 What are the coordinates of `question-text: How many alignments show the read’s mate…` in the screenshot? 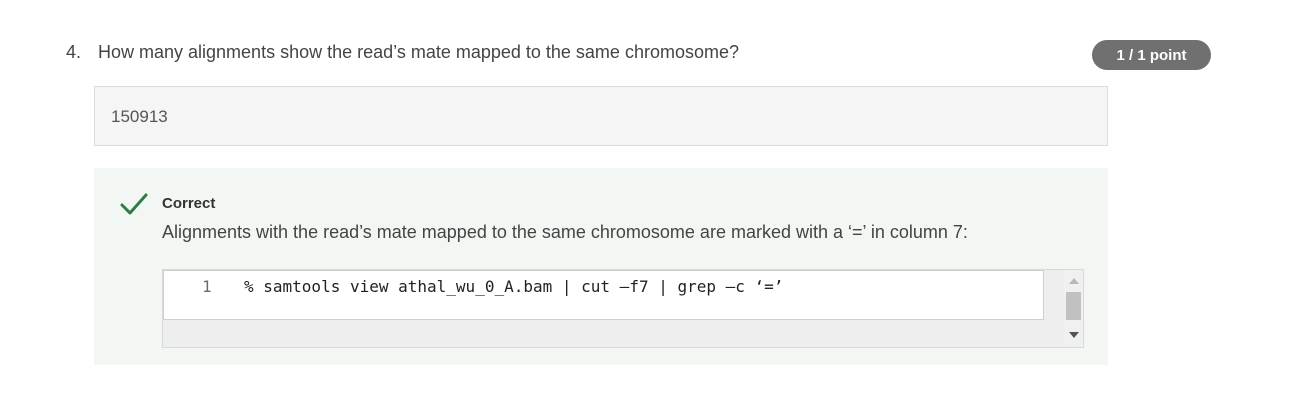 It's located at (418, 52).